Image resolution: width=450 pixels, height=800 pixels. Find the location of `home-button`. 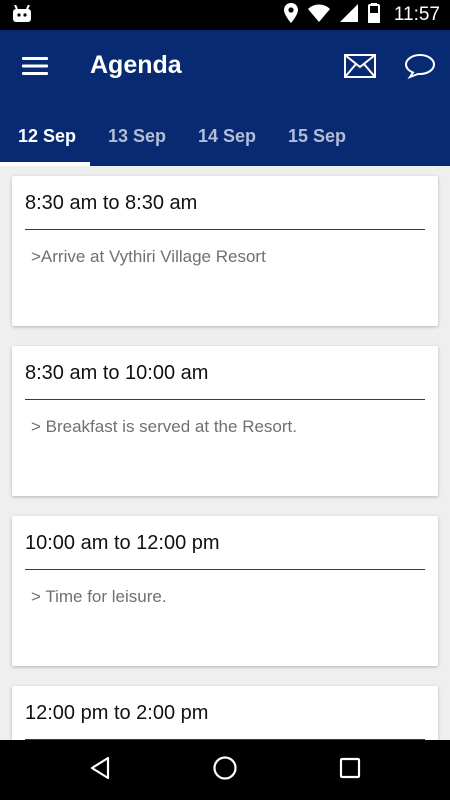

home-button is located at coordinates (225, 770).